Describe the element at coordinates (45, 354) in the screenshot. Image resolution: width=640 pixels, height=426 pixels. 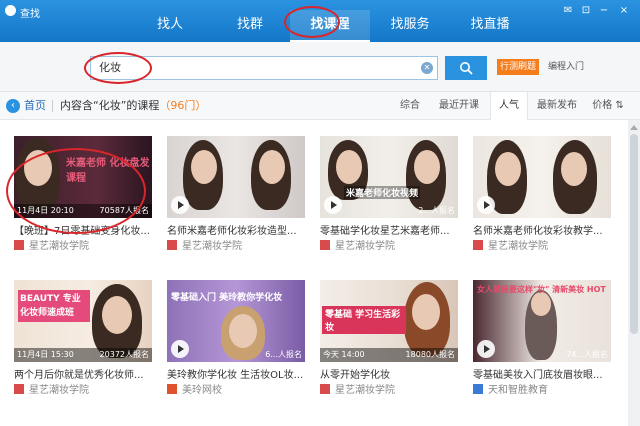
I see `course-date: 11月4日 15:30` at that location.